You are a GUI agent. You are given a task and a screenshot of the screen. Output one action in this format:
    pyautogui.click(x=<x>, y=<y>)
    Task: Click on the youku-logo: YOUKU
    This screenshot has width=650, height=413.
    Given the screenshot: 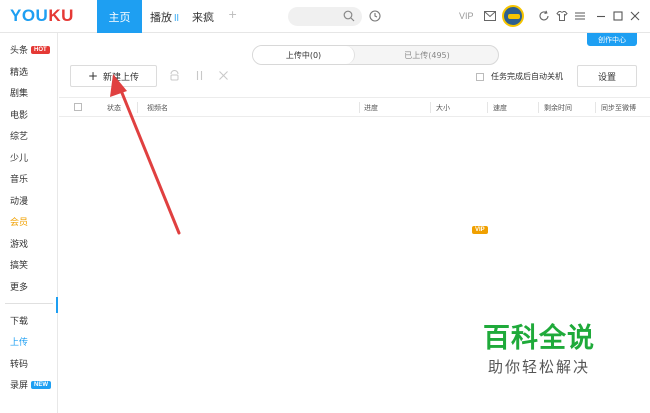 What is the action you would take?
    pyautogui.click(x=42, y=16)
    